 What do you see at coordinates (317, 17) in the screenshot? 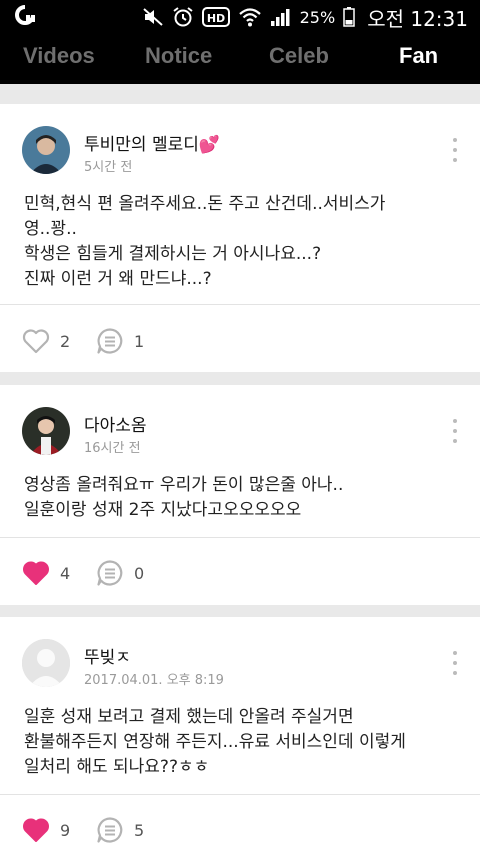
I see `battery-percent: 25%` at bounding box center [317, 17].